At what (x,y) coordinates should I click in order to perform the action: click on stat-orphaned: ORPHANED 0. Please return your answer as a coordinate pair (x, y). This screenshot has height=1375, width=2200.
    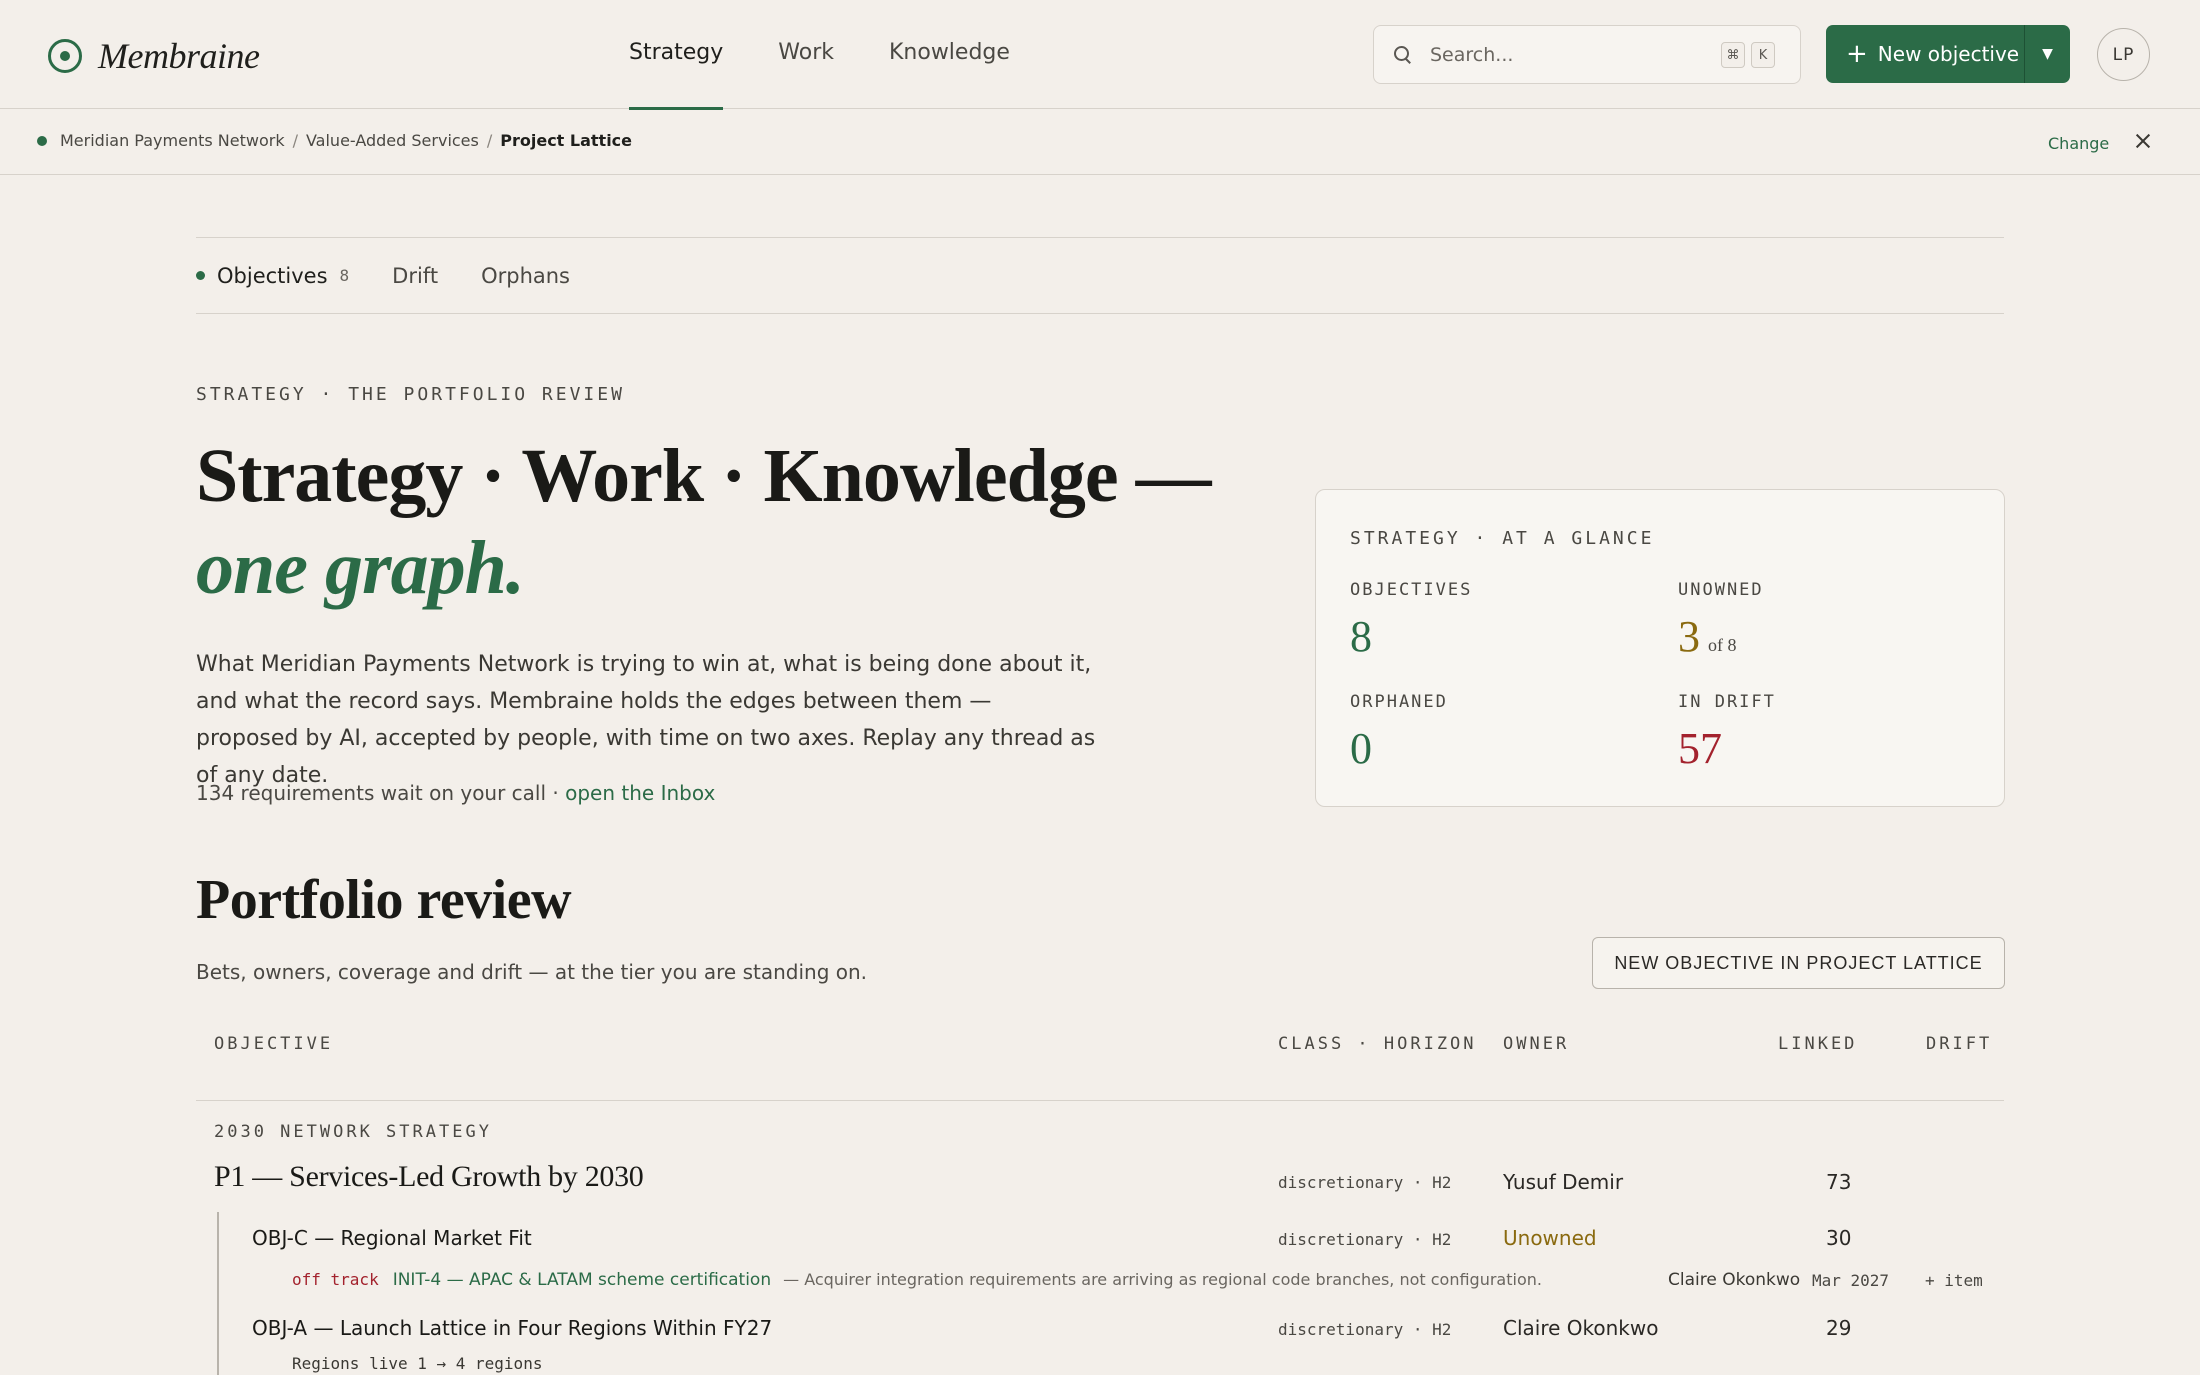
    Looking at the image, I should click on (1399, 733).